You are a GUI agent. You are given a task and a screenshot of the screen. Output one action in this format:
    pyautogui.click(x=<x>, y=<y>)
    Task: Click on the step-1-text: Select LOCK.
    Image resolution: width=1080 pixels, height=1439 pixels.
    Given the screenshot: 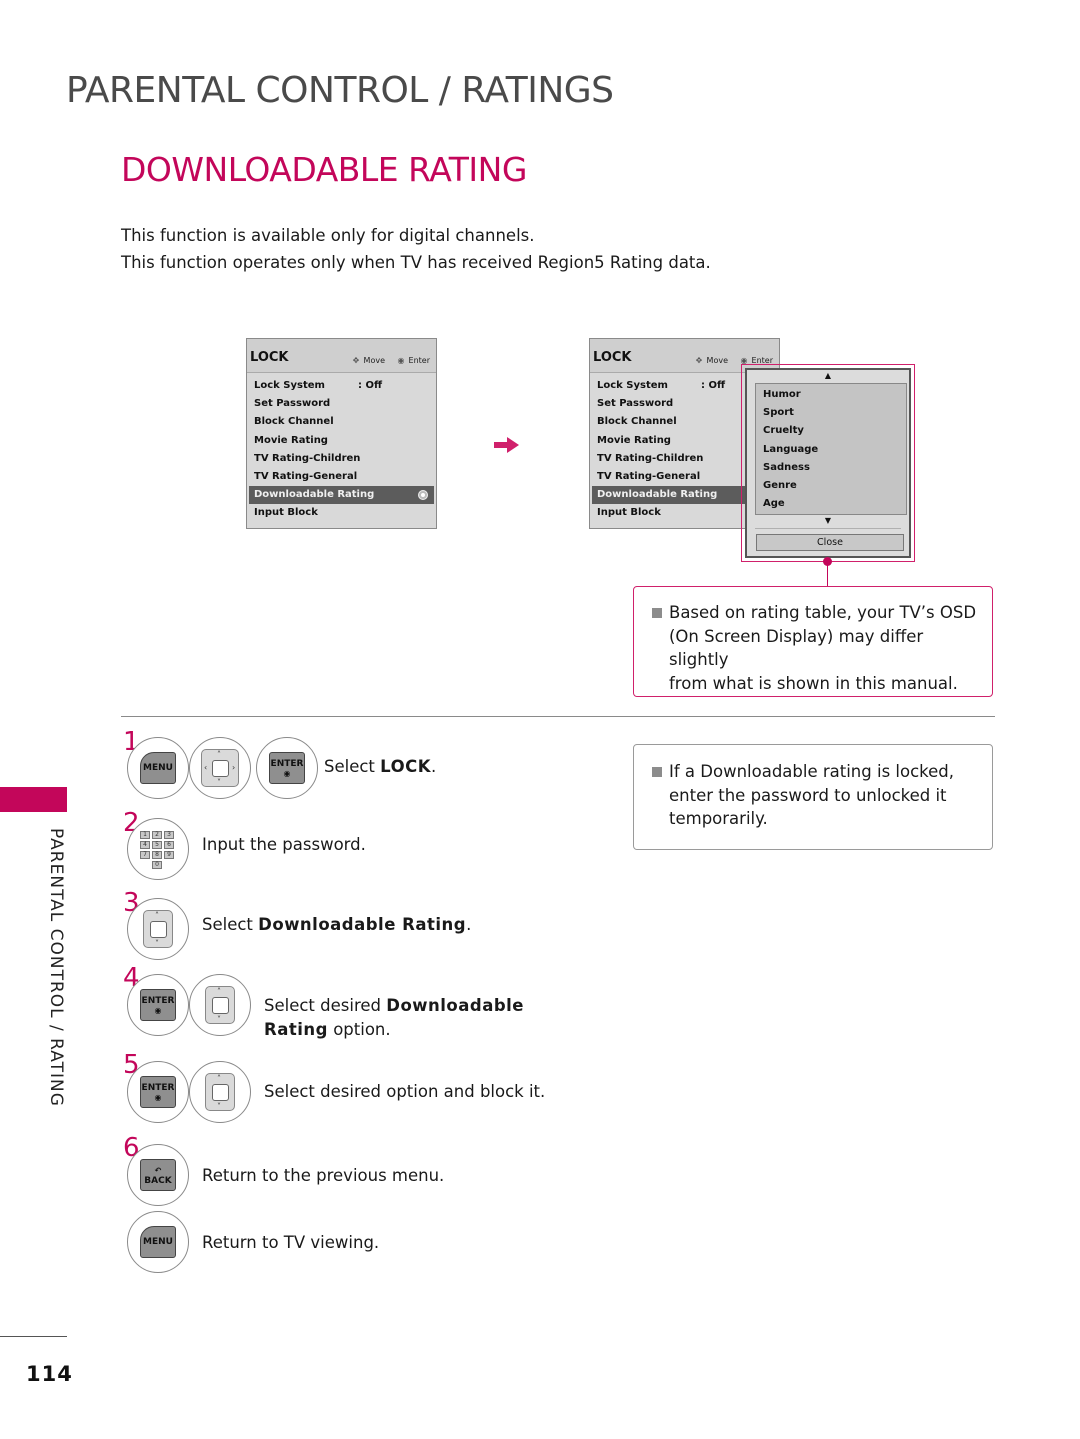 What is the action you would take?
    pyautogui.click(x=380, y=767)
    